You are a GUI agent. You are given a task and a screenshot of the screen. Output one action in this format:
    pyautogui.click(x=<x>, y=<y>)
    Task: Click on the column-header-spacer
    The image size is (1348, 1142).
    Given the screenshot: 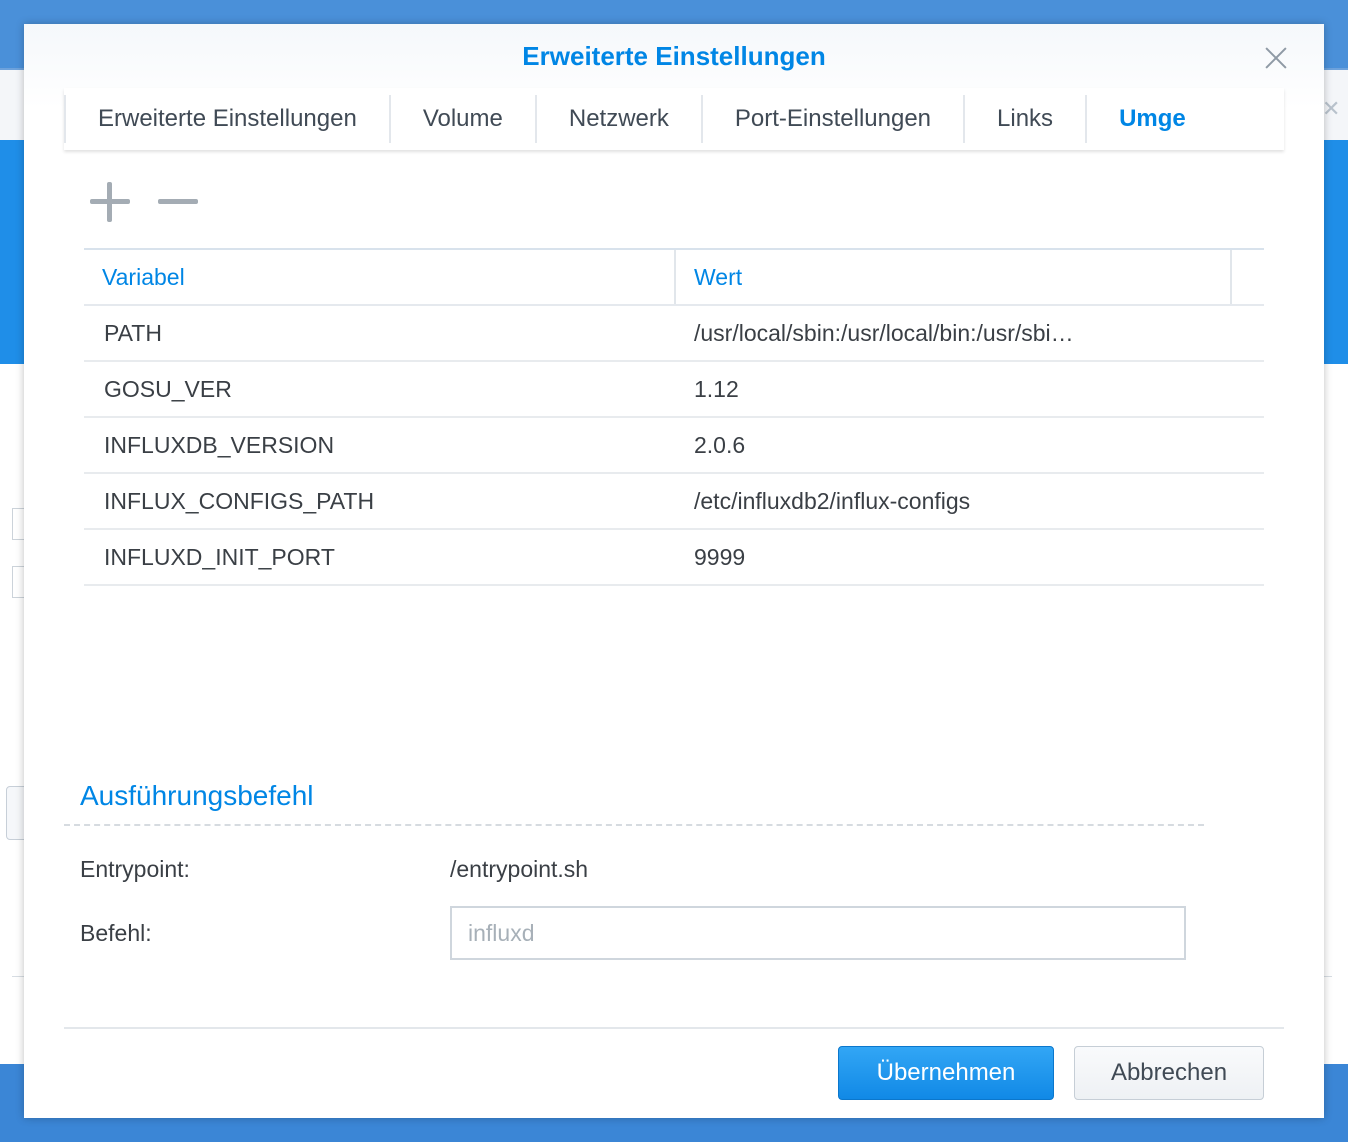 What is the action you would take?
    pyautogui.click(x=1248, y=277)
    